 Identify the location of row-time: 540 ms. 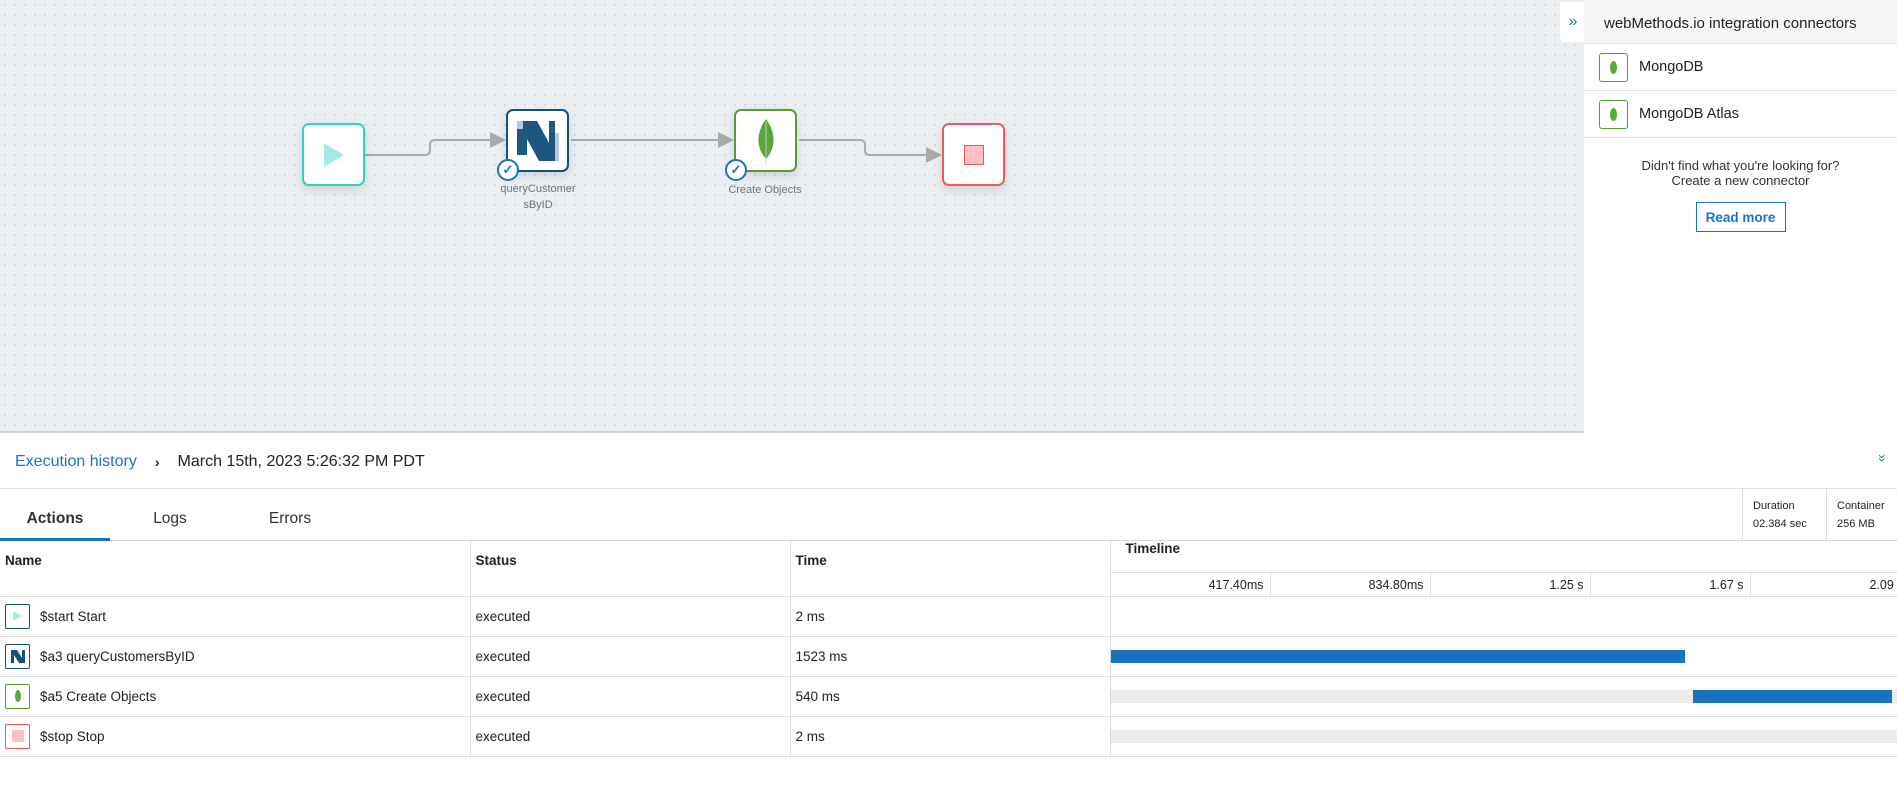
(950, 696).